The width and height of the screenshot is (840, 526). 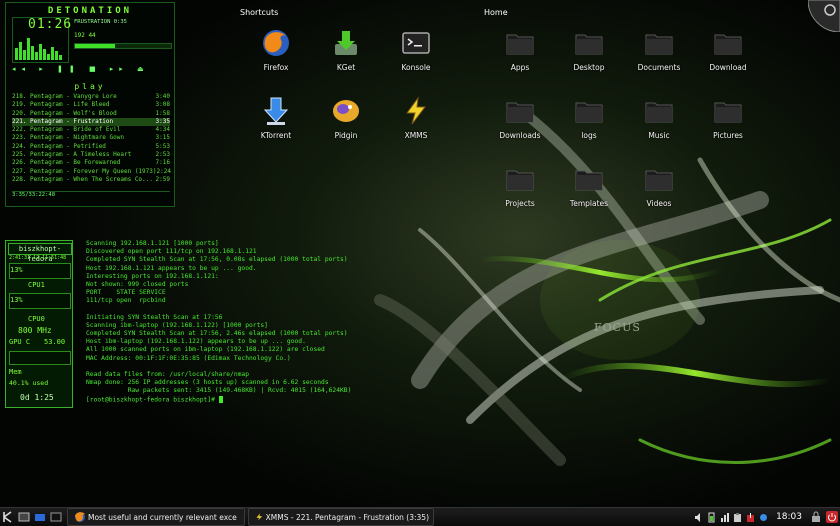 What do you see at coordinates (346, 111) in the screenshot?
I see `pidgin-icon` at bounding box center [346, 111].